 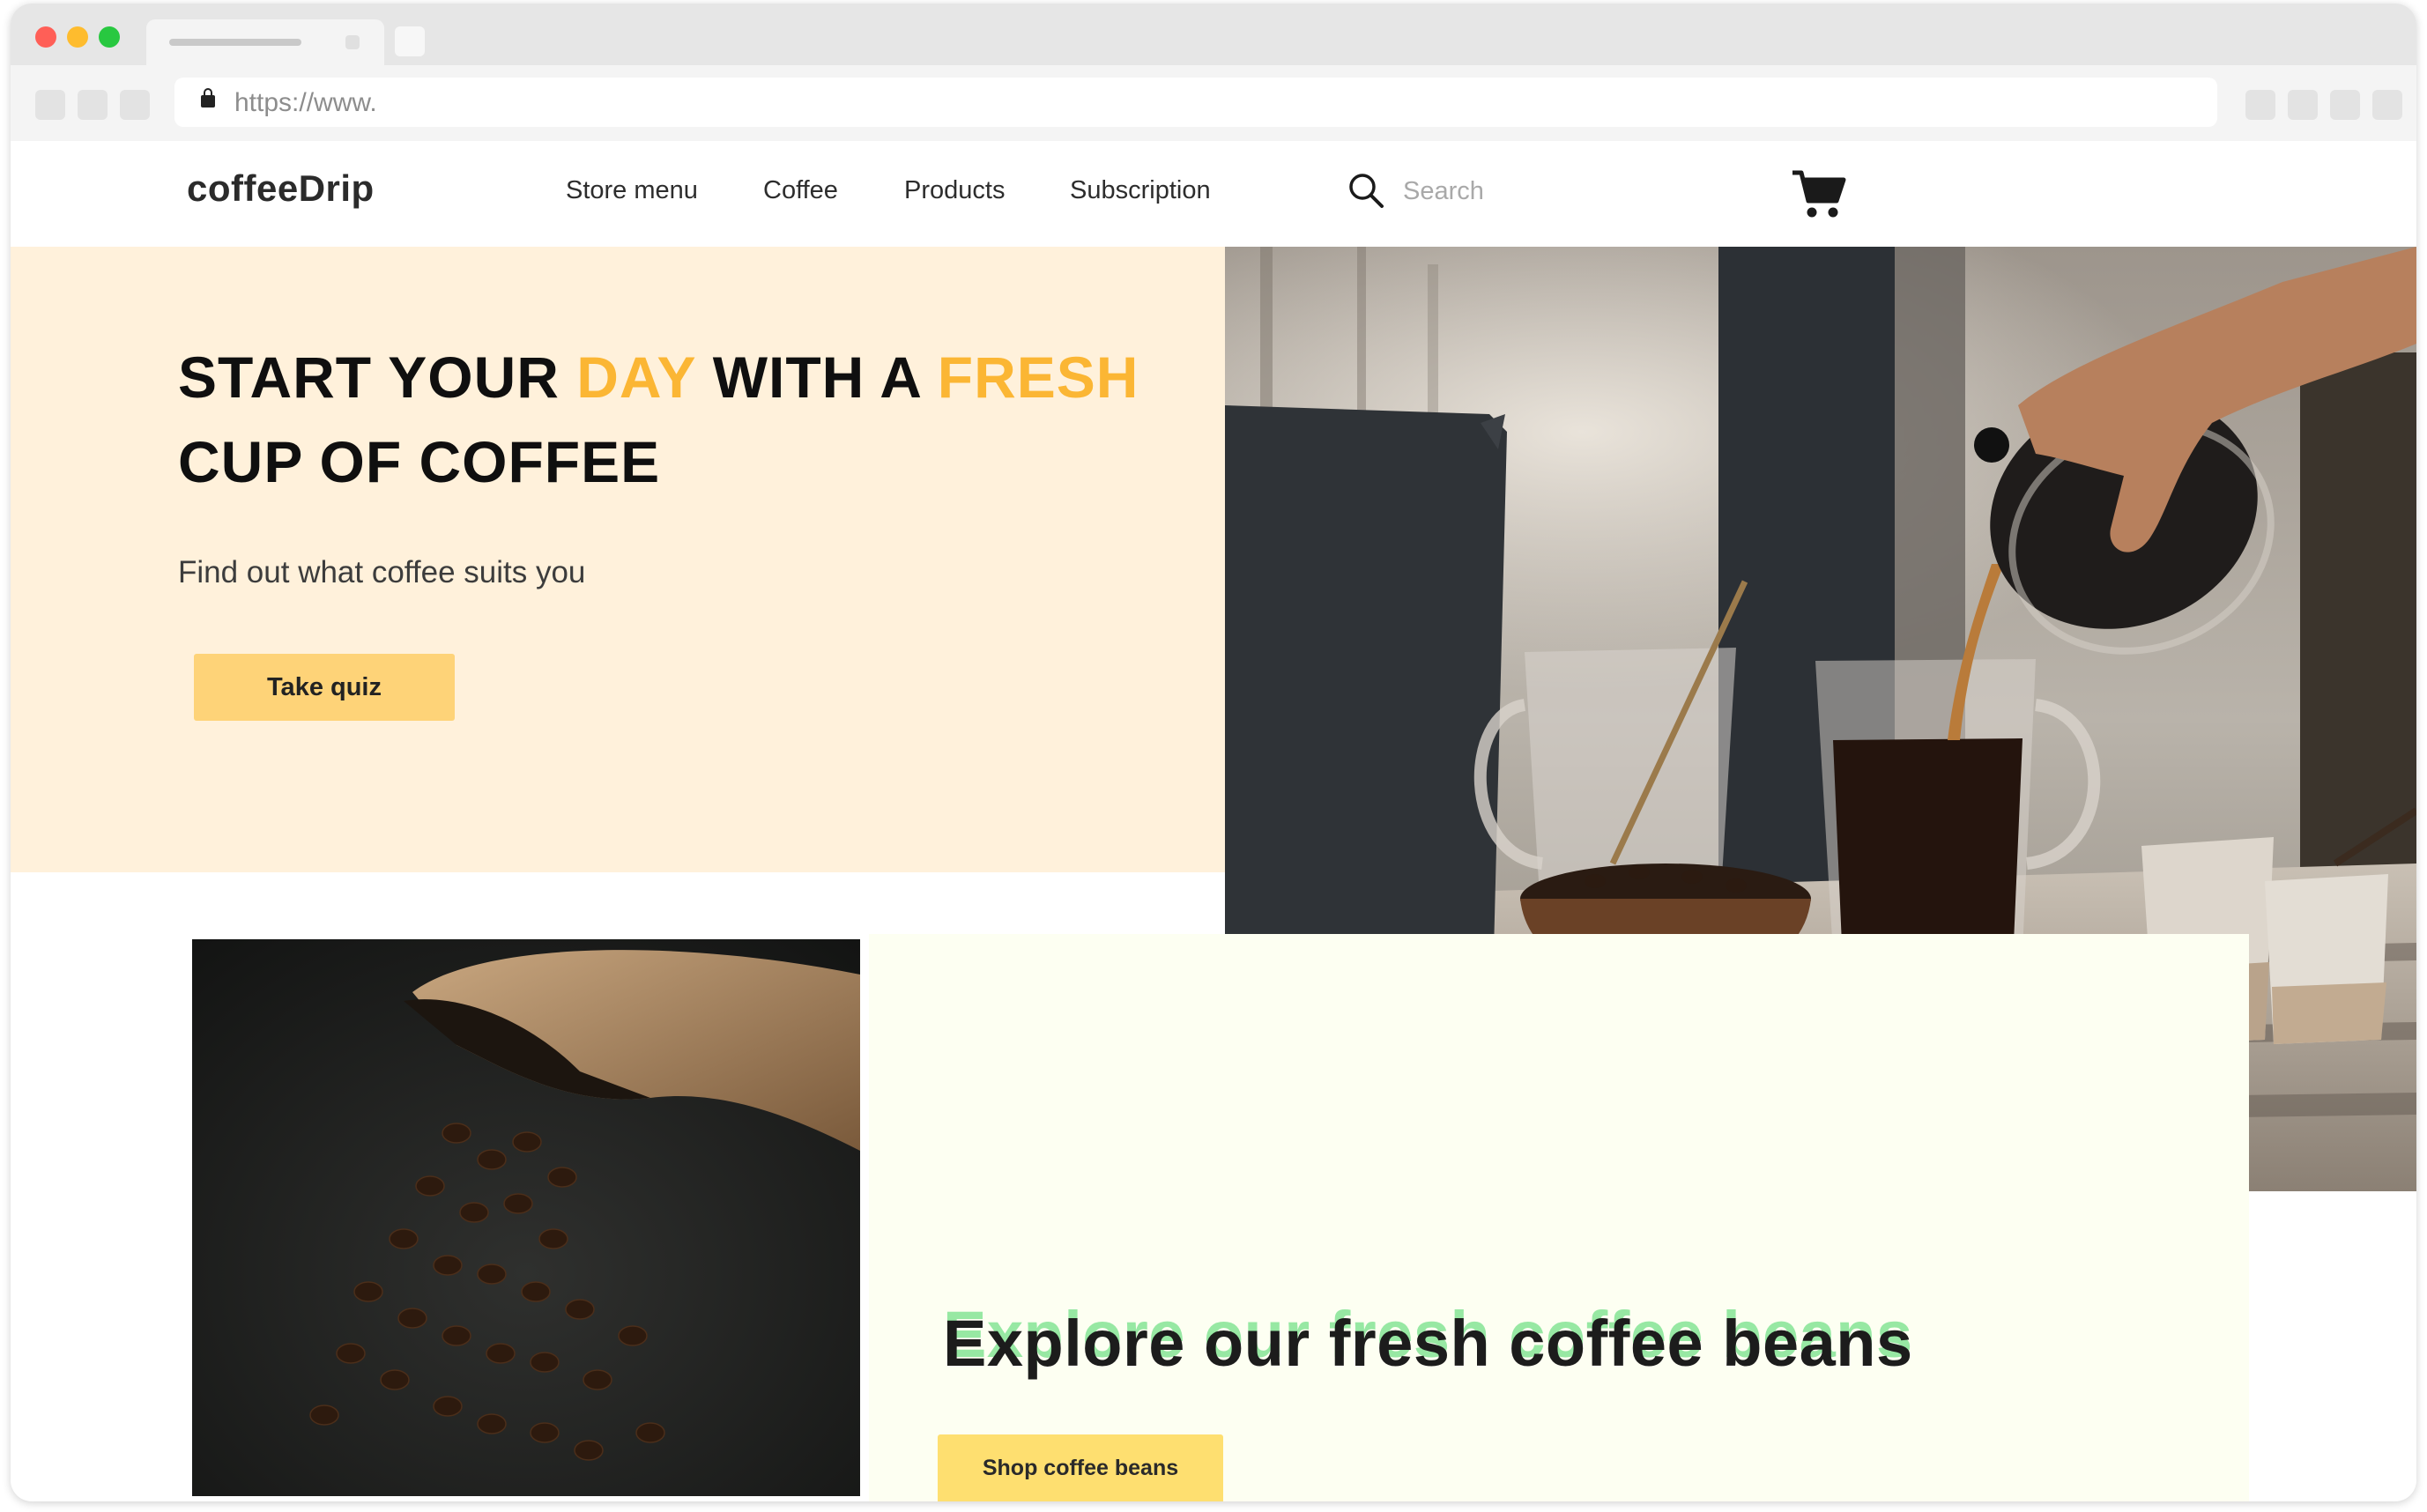 What do you see at coordinates (526, 1217) in the screenshot?
I see `coffee-beans-bag-image` at bounding box center [526, 1217].